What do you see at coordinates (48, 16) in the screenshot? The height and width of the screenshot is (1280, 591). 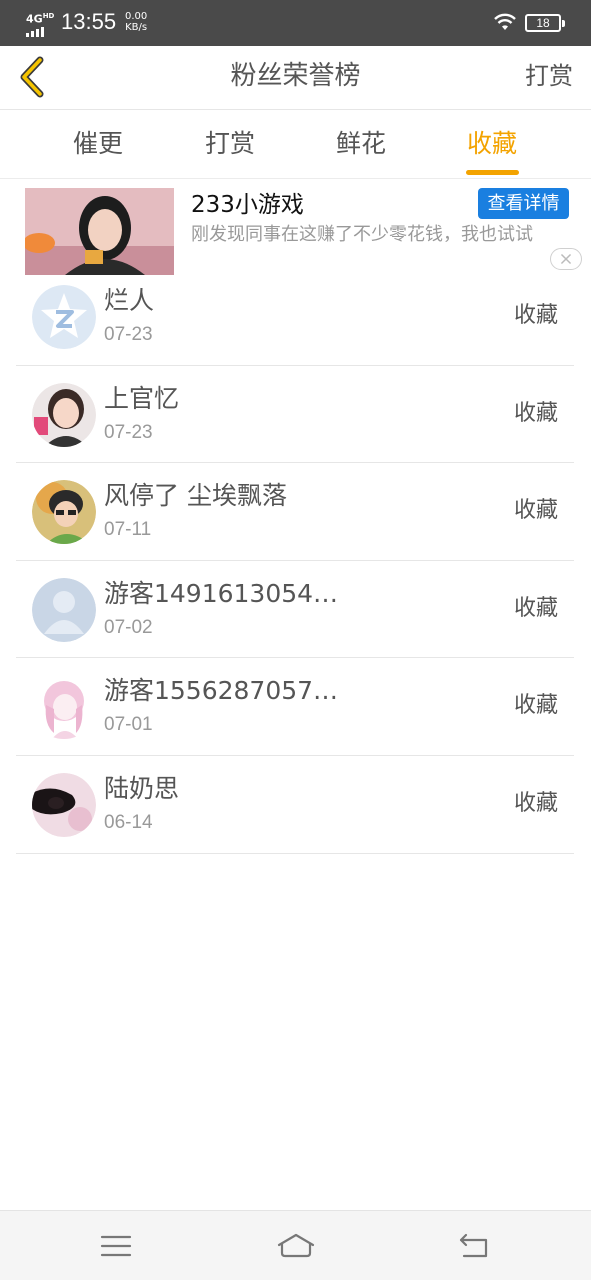 I see `network-hd: HD` at bounding box center [48, 16].